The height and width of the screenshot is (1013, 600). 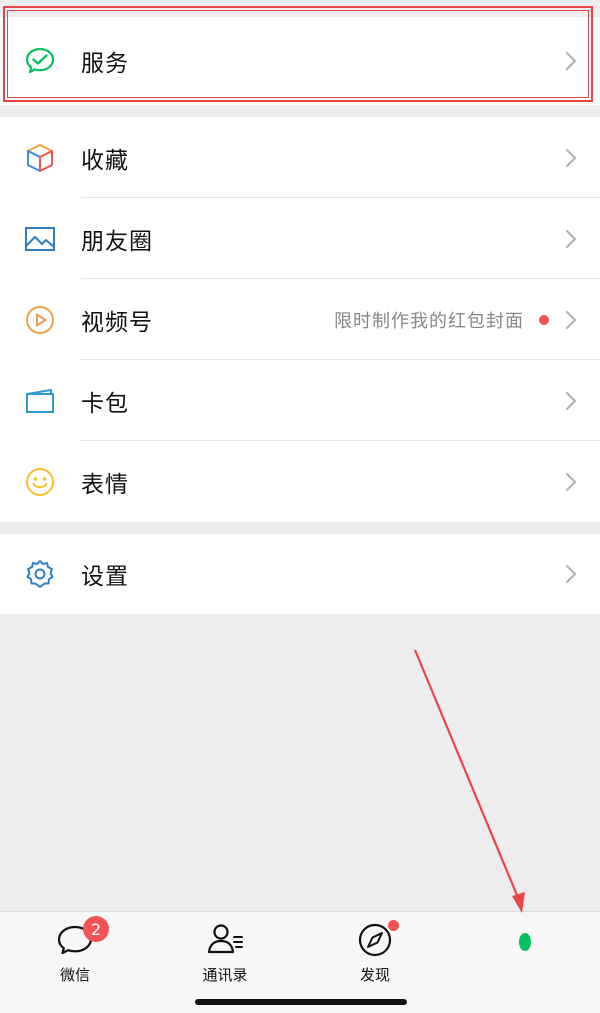 What do you see at coordinates (300, 481) in the screenshot?
I see `menu-row-stickers: 表情` at bounding box center [300, 481].